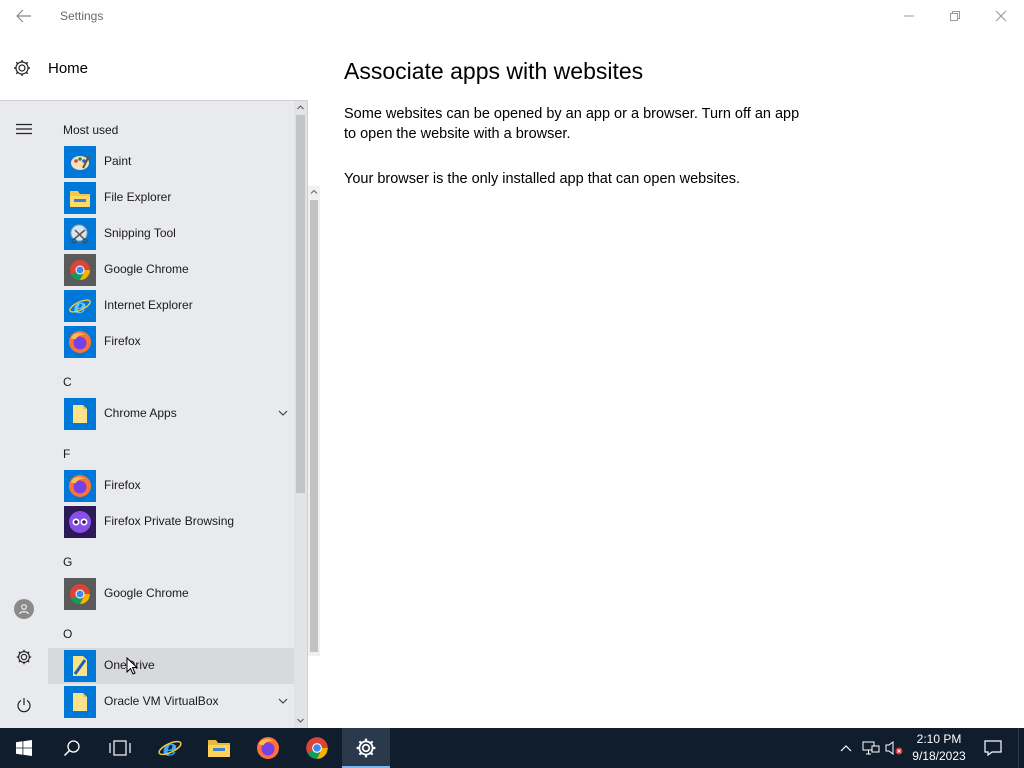 This screenshot has width=1024, height=768. I want to click on app-label: Firefox Private Browsing, so click(169, 521).